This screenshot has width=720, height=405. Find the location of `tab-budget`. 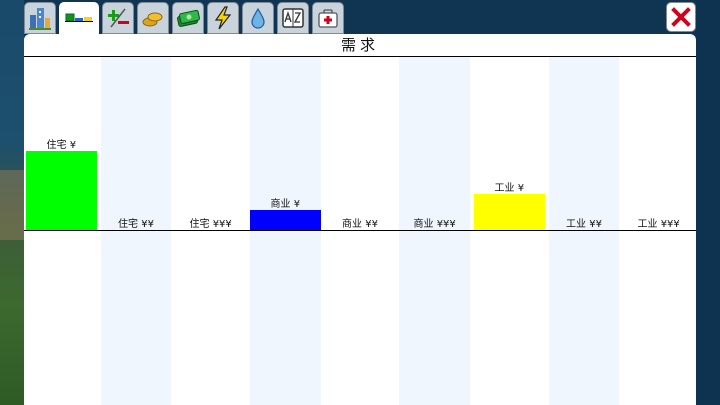

tab-budget is located at coordinates (118, 18).